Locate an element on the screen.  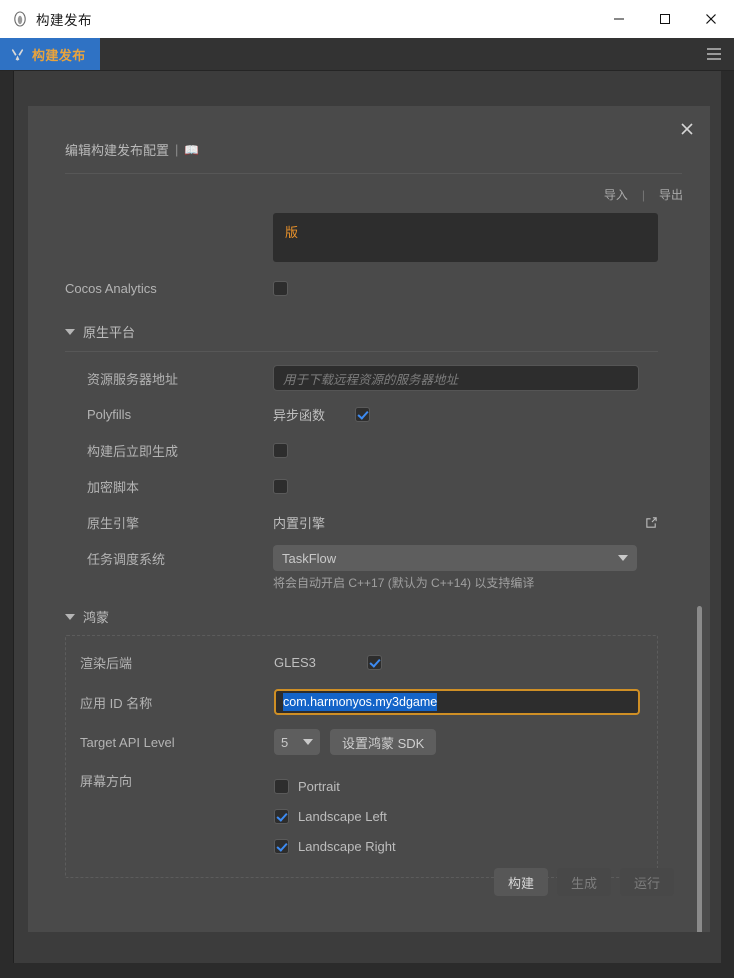
task-system-label: 任务调度系统 is located at coordinates (126, 559).